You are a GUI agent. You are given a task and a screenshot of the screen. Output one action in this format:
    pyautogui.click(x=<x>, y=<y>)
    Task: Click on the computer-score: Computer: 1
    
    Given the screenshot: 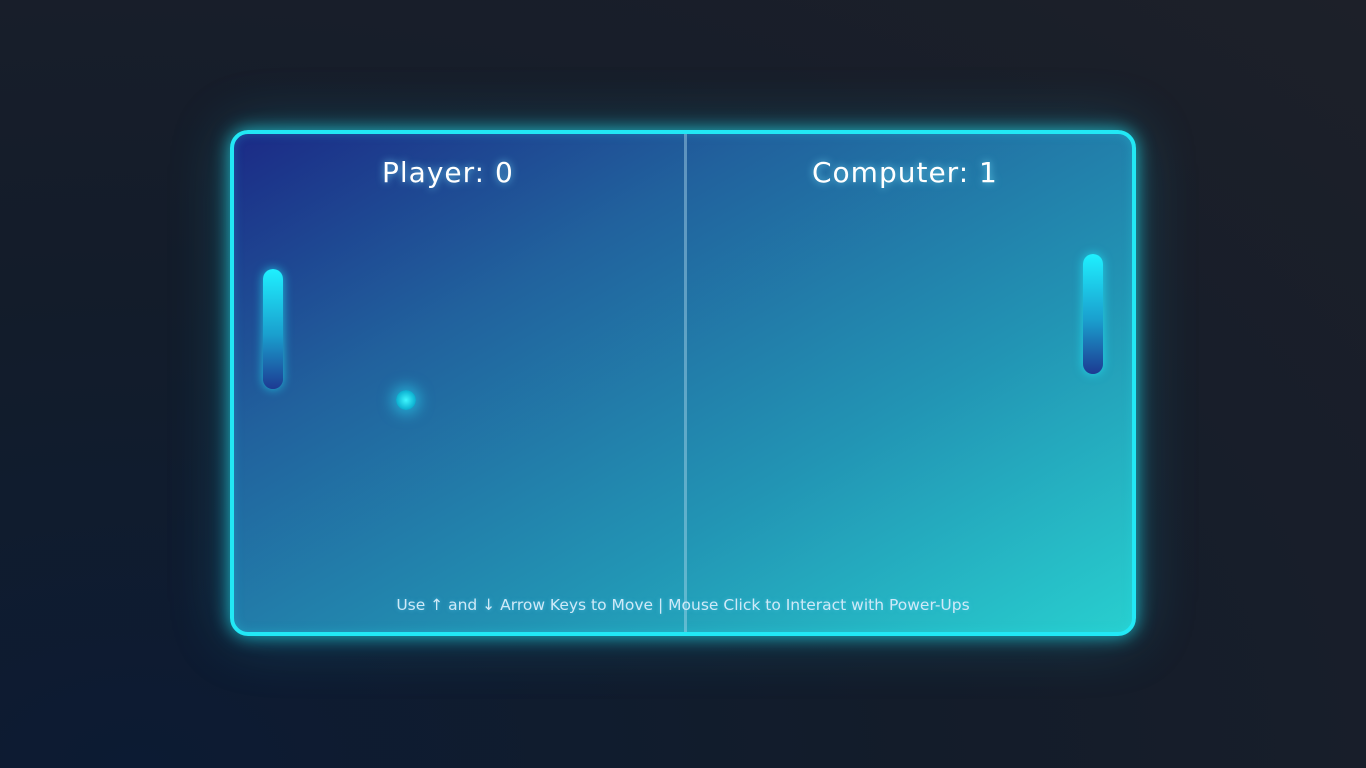 What is the action you would take?
    pyautogui.click(x=905, y=172)
    